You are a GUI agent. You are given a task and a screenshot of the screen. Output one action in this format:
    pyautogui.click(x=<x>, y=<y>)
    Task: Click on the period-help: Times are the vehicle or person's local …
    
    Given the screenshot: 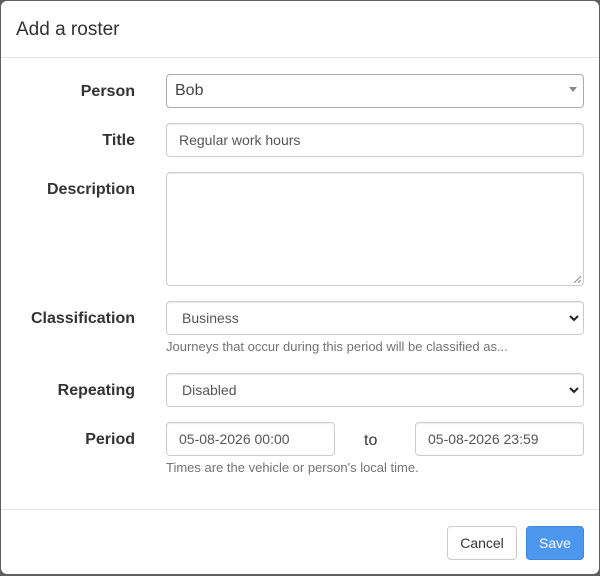 What is the action you would take?
    pyautogui.click(x=292, y=467)
    